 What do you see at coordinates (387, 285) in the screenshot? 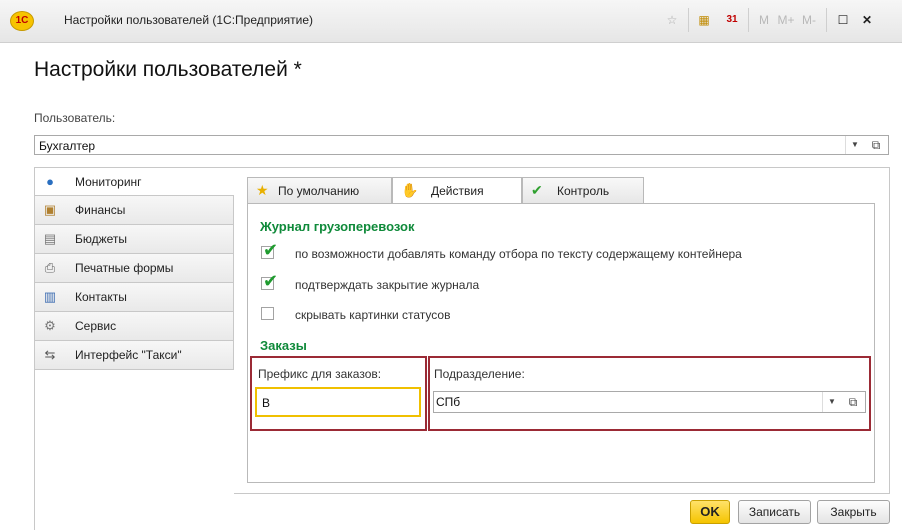
I see `option-label: подтверждать закрытие журнала` at bounding box center [387, 285].